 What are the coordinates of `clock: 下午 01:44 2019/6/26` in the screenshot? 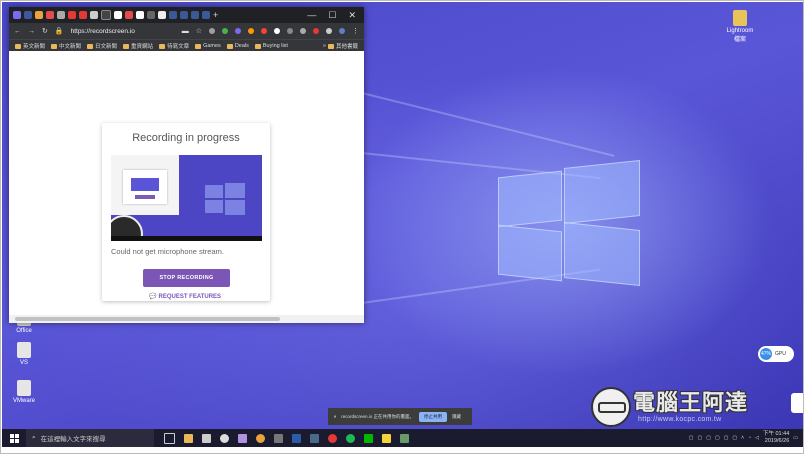 It's located at (776, 438).